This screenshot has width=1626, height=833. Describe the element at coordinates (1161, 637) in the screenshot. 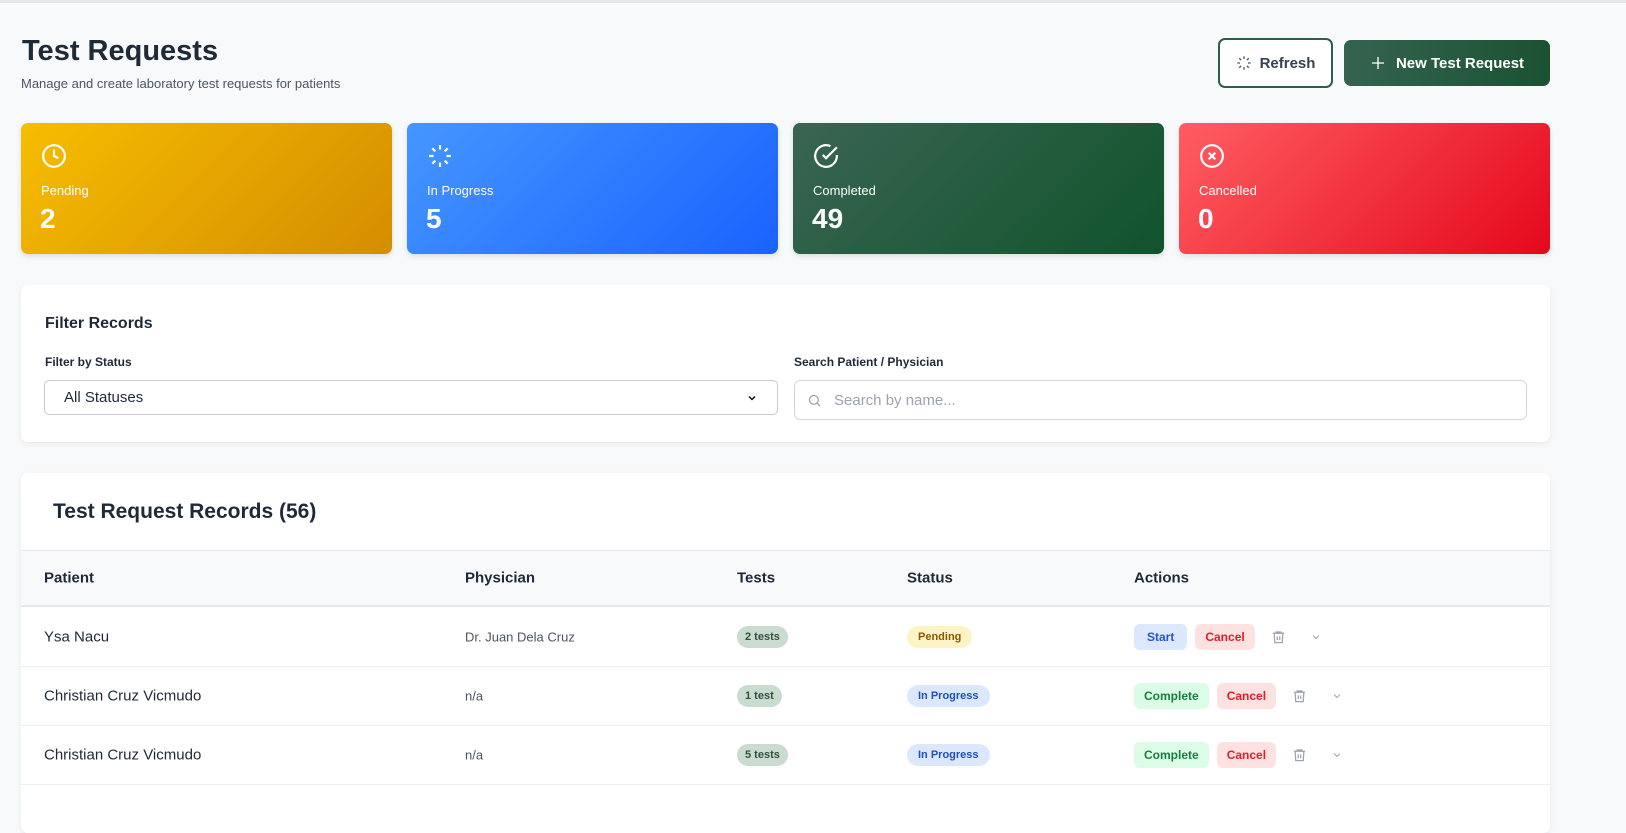

I see `start-button: Start` at that location.